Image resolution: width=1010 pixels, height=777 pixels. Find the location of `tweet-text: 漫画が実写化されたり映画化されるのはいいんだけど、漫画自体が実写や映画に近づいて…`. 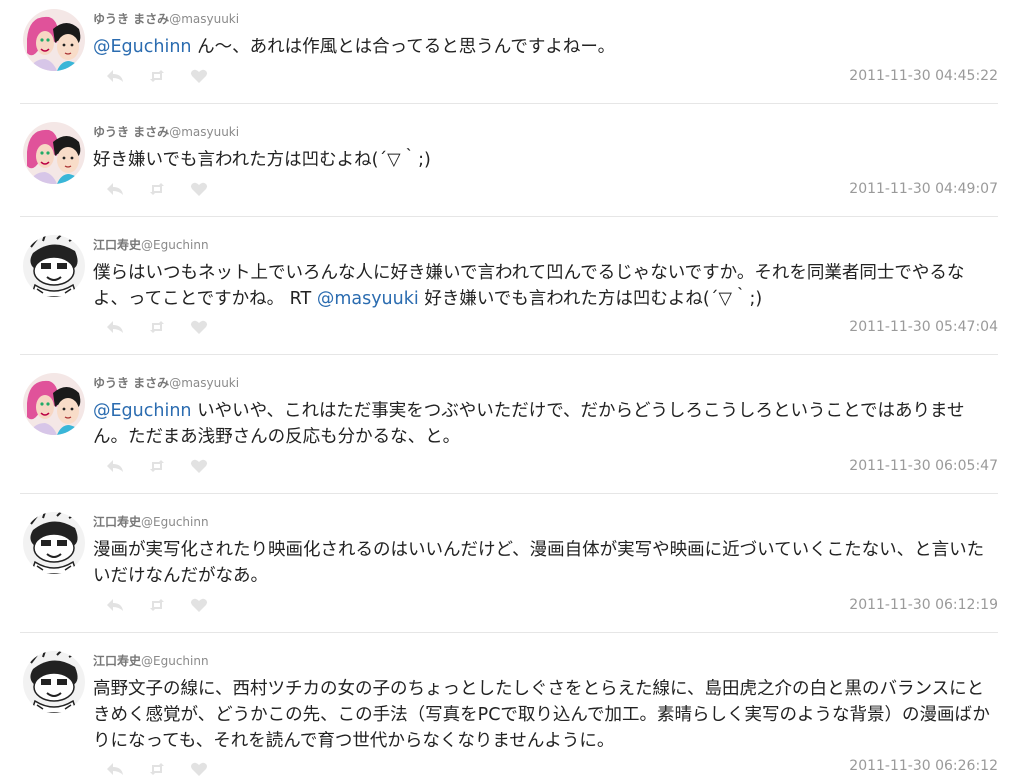

tweet-text: 漫画が実写化されたり映画化されるのはいいんだけど、漫画自体が実写や映画に近づいて… is located at coordinates (545, 563).